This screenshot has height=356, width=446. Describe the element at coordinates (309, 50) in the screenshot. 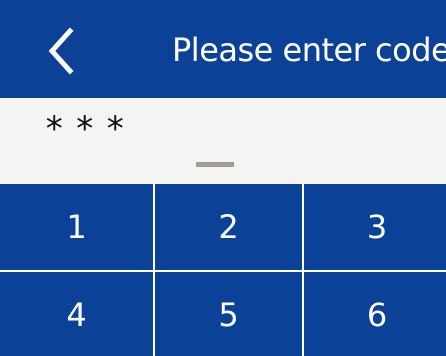

I see `page-title: Please enter code` at that location.